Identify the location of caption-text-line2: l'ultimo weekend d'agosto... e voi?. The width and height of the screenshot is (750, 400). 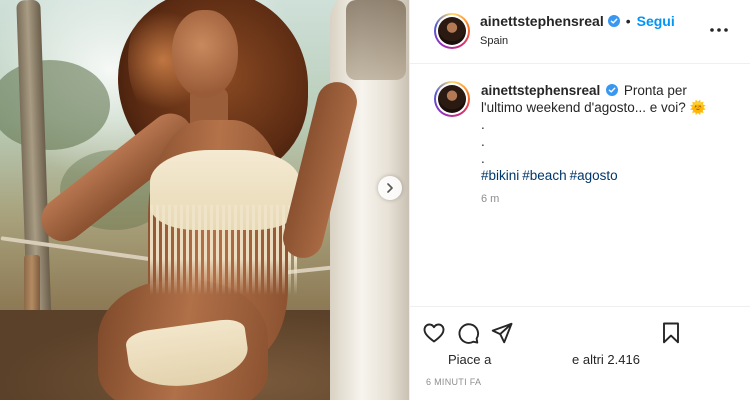
(583, 107).